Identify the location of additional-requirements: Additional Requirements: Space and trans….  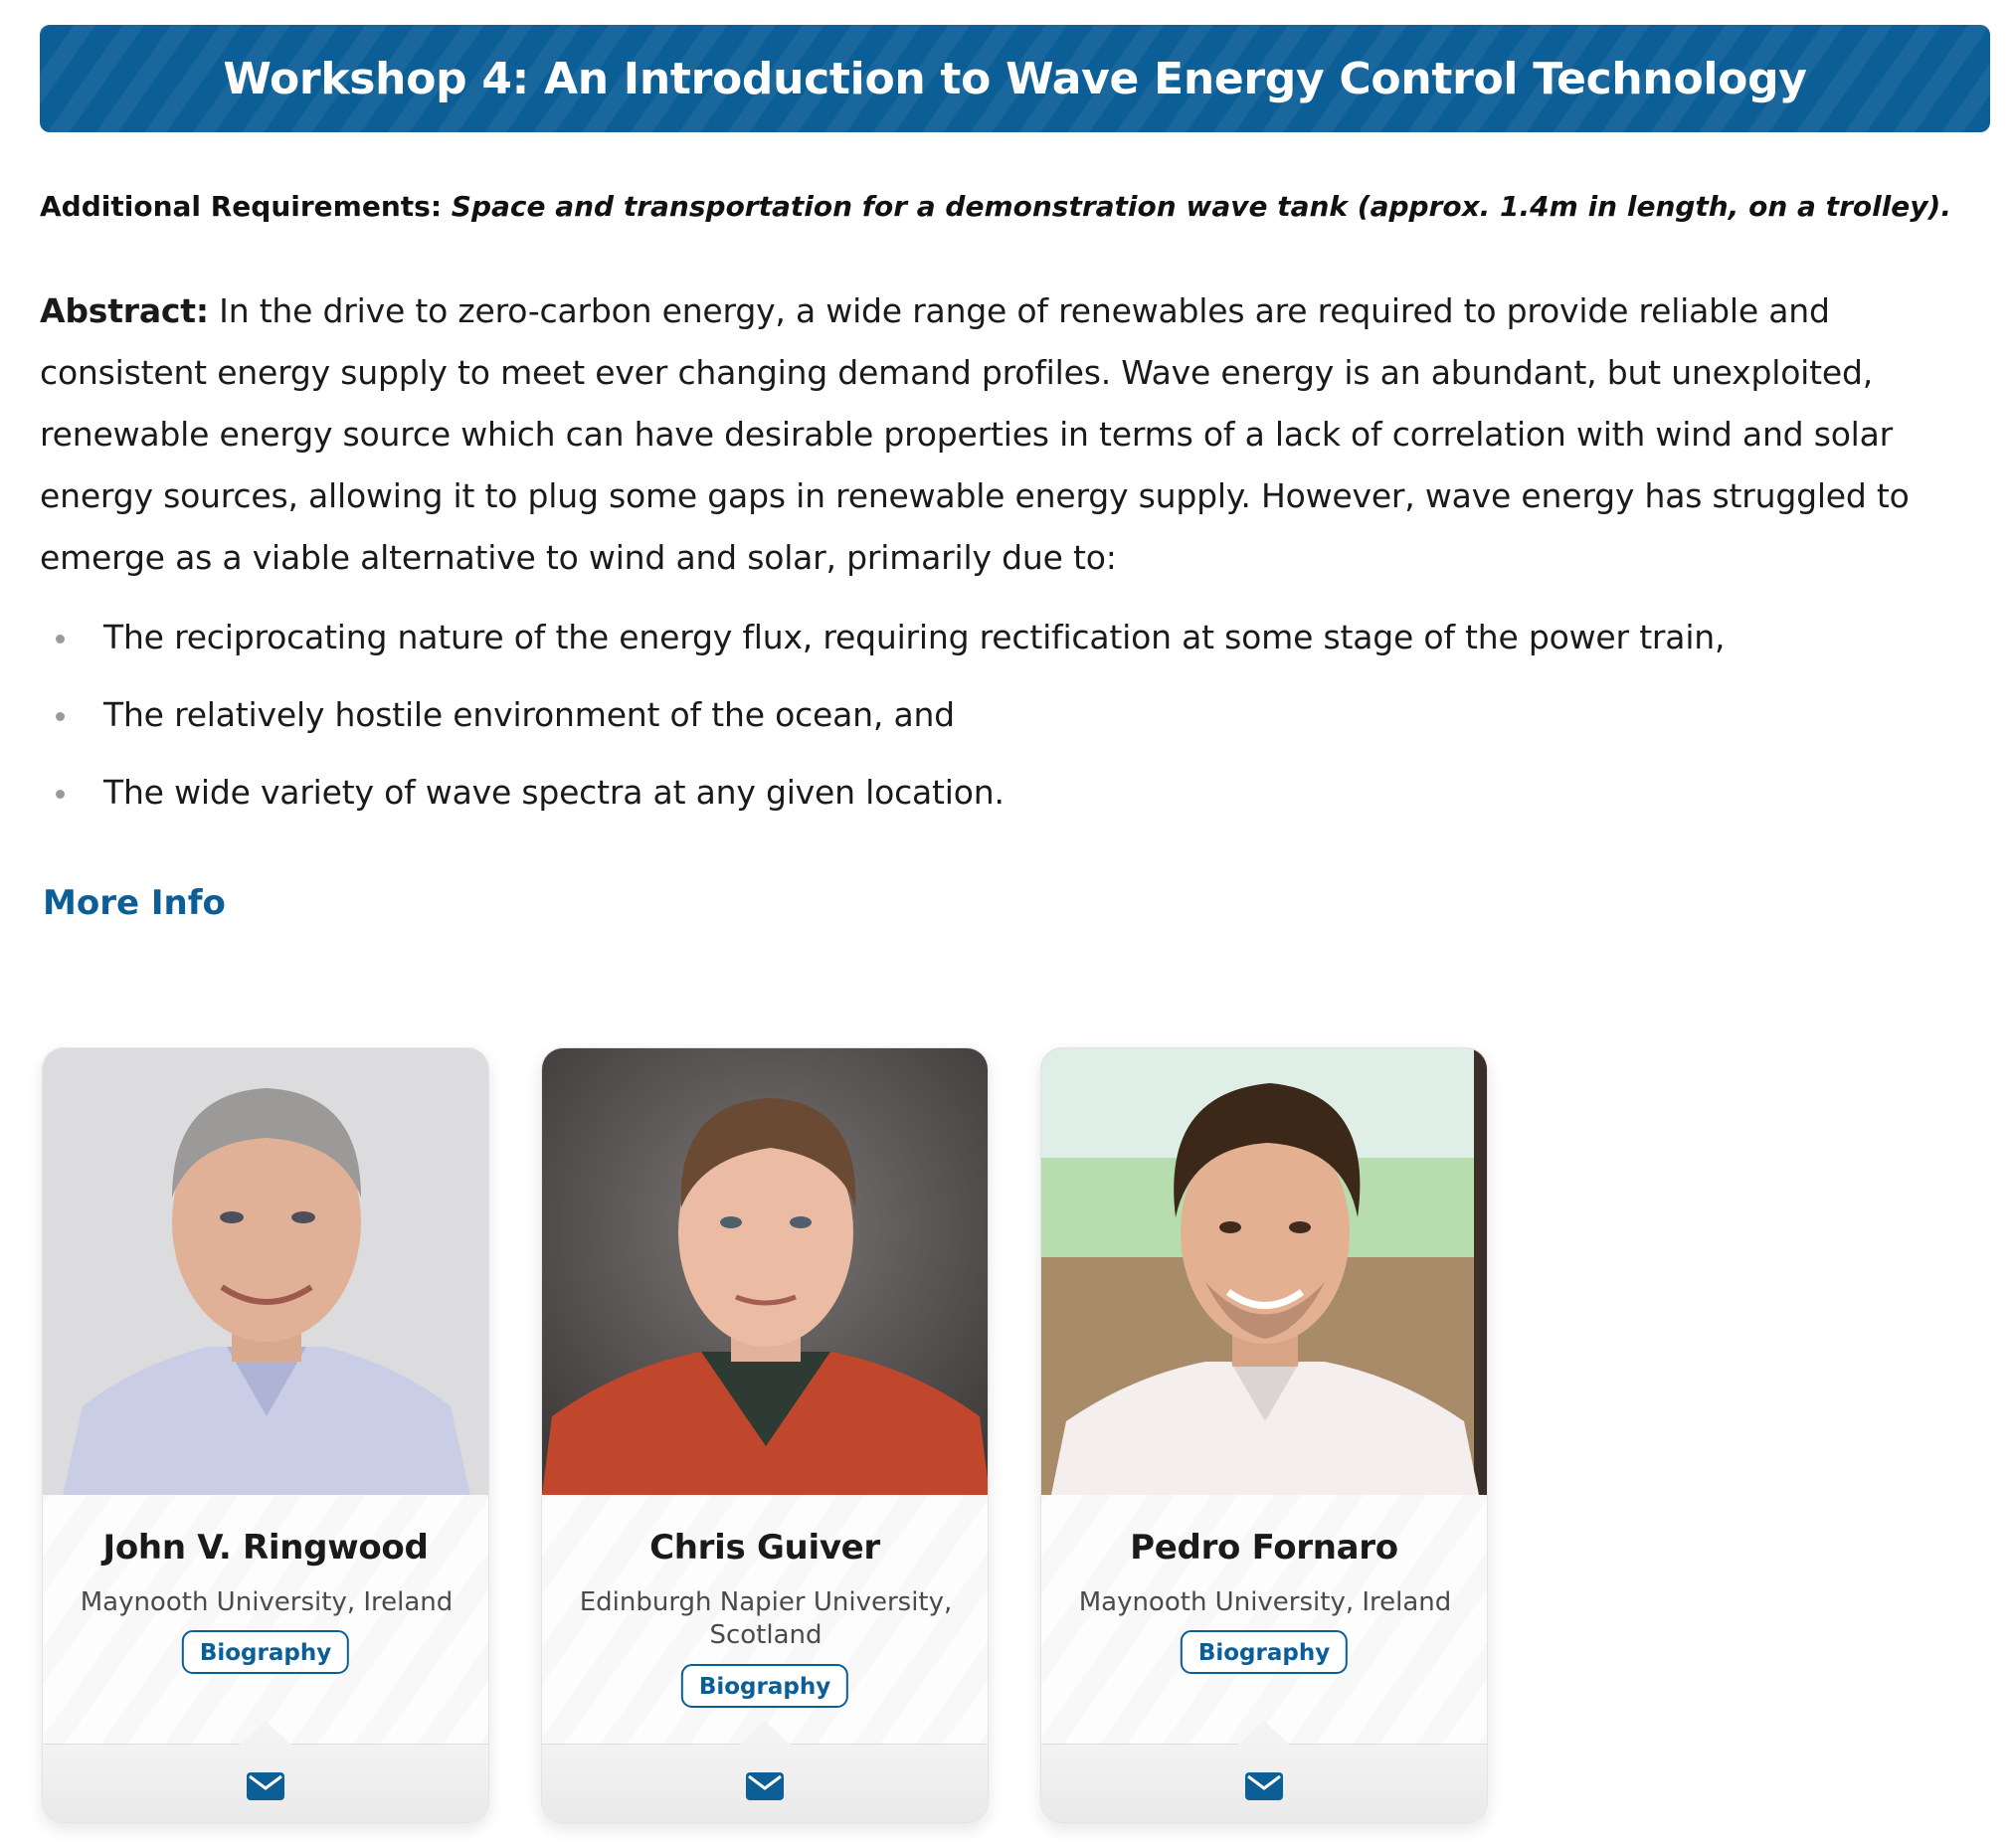
(1014, 207).